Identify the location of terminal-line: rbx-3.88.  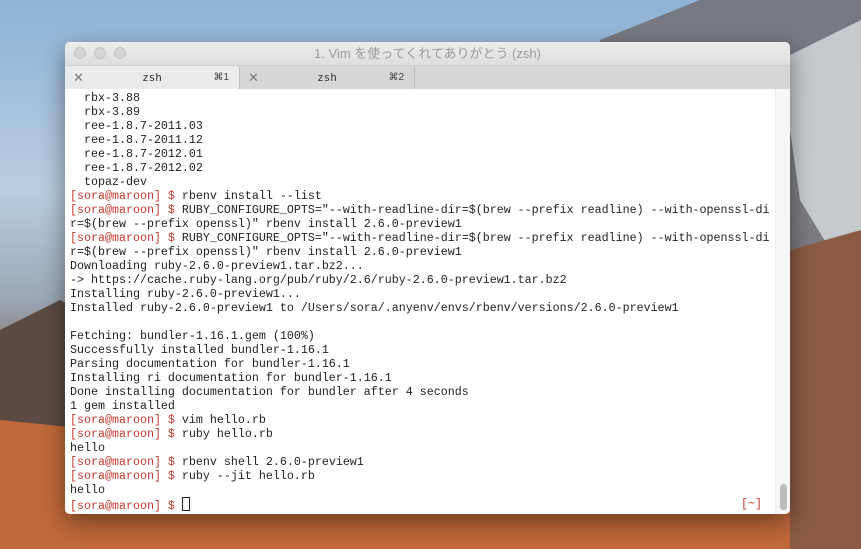
(430, 98).